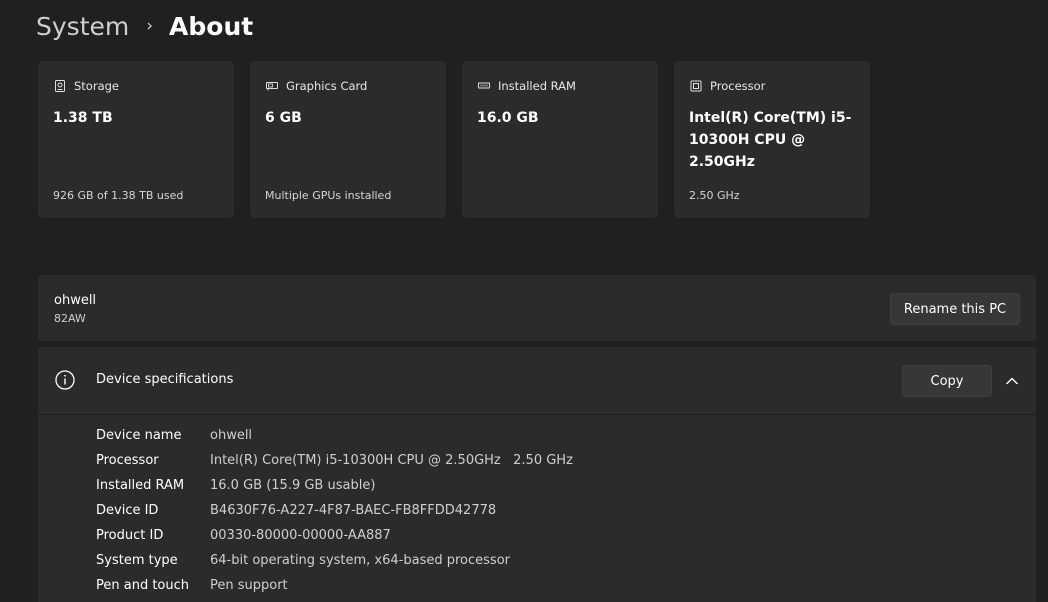 Image resolution: width=1048 pixels, height=602 pixels. Describe the element at coordinates (70, 318) in the screenshot. I see `pc-model: 82AW` at that location.